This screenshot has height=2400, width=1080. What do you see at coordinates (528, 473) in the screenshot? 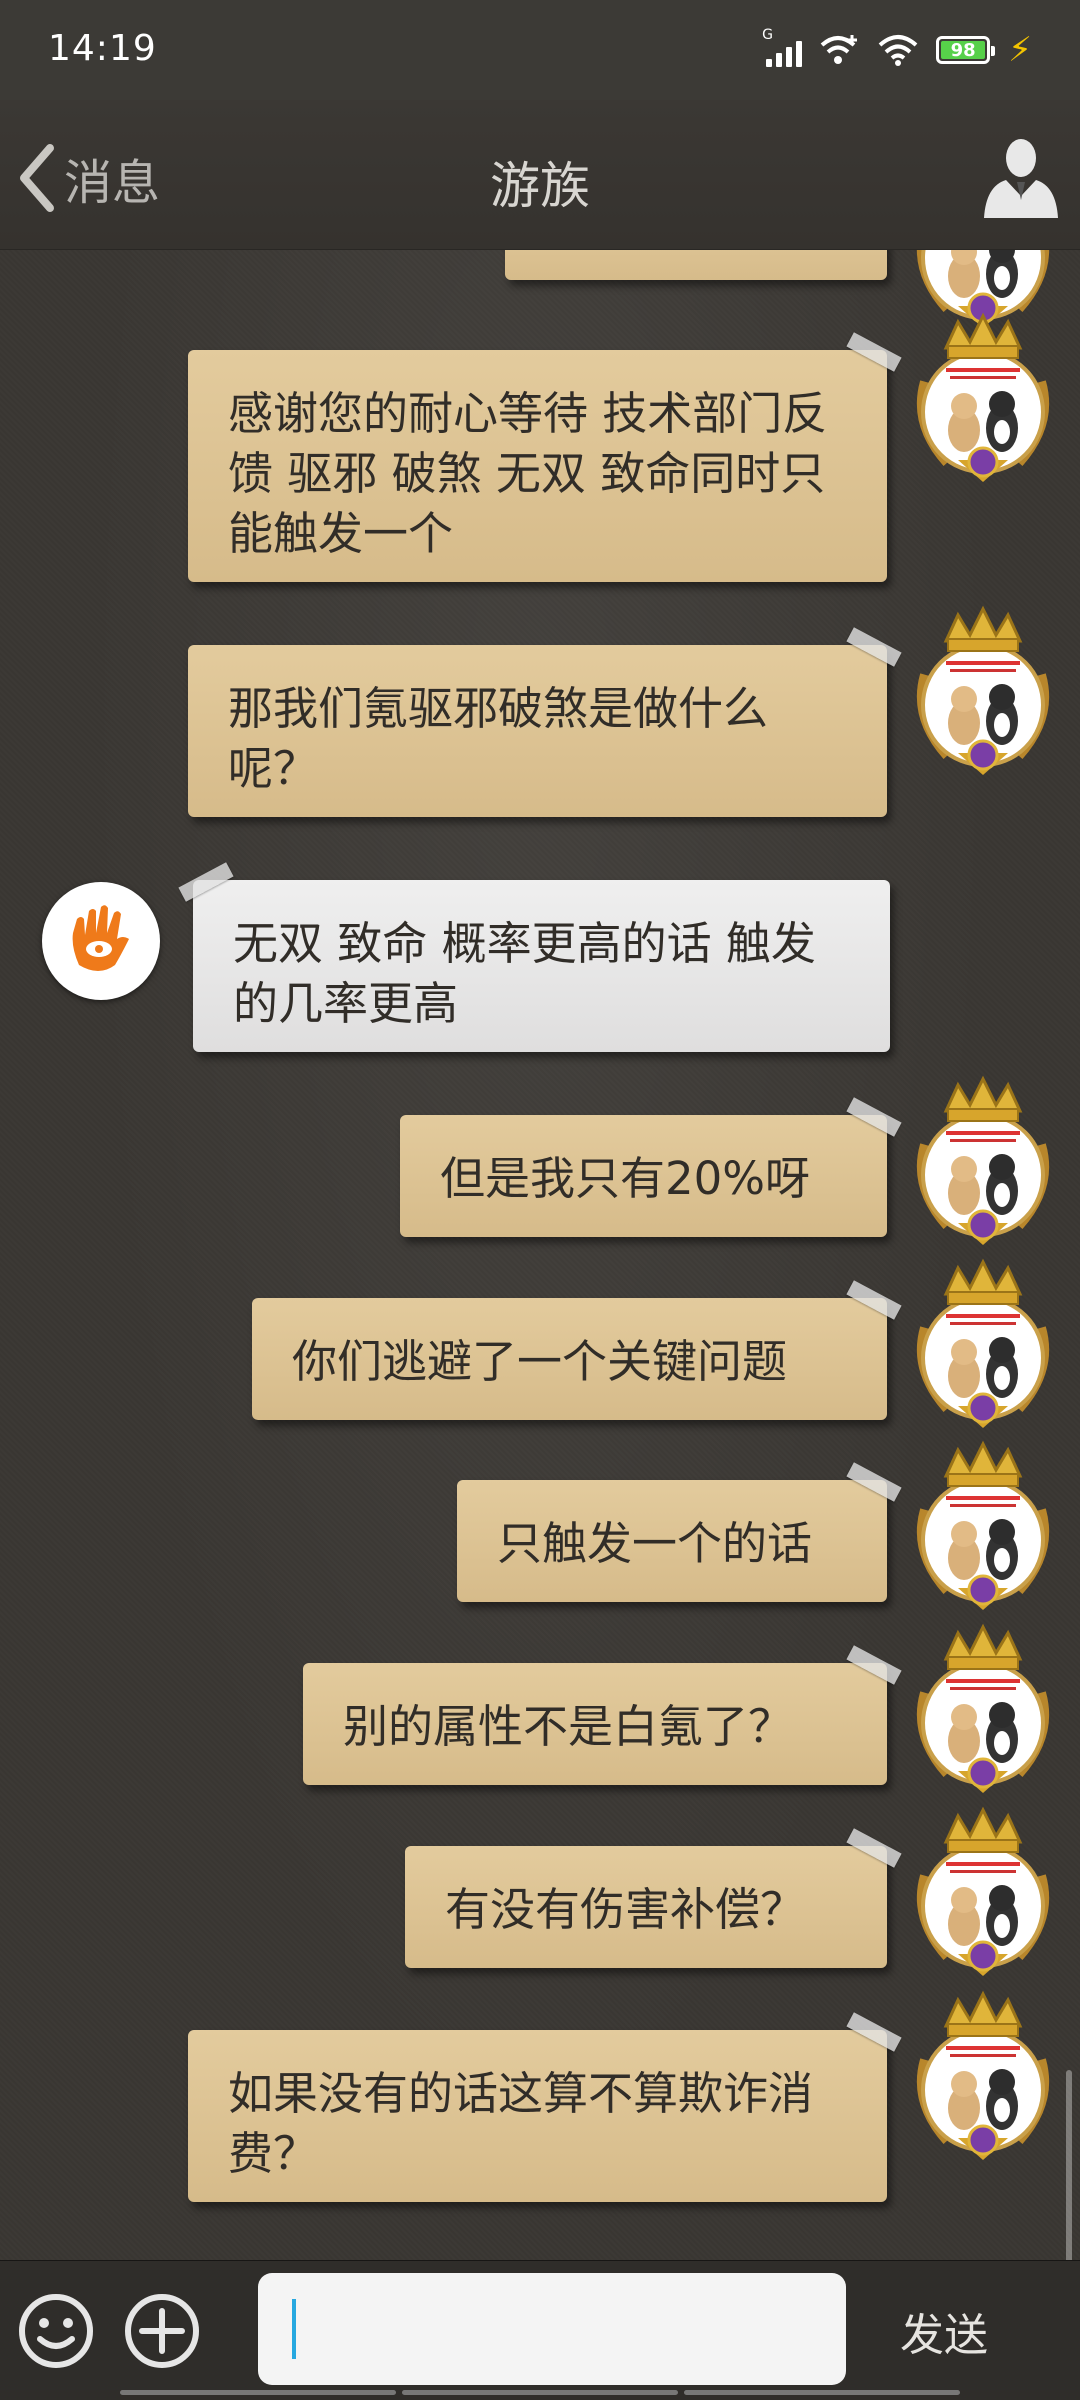
I see `message-text: 感谢您的耐心等待 技术部门反馈 驱邪 破煞 无双 致命同时只能触发一个` at bounding box center [528, 473].